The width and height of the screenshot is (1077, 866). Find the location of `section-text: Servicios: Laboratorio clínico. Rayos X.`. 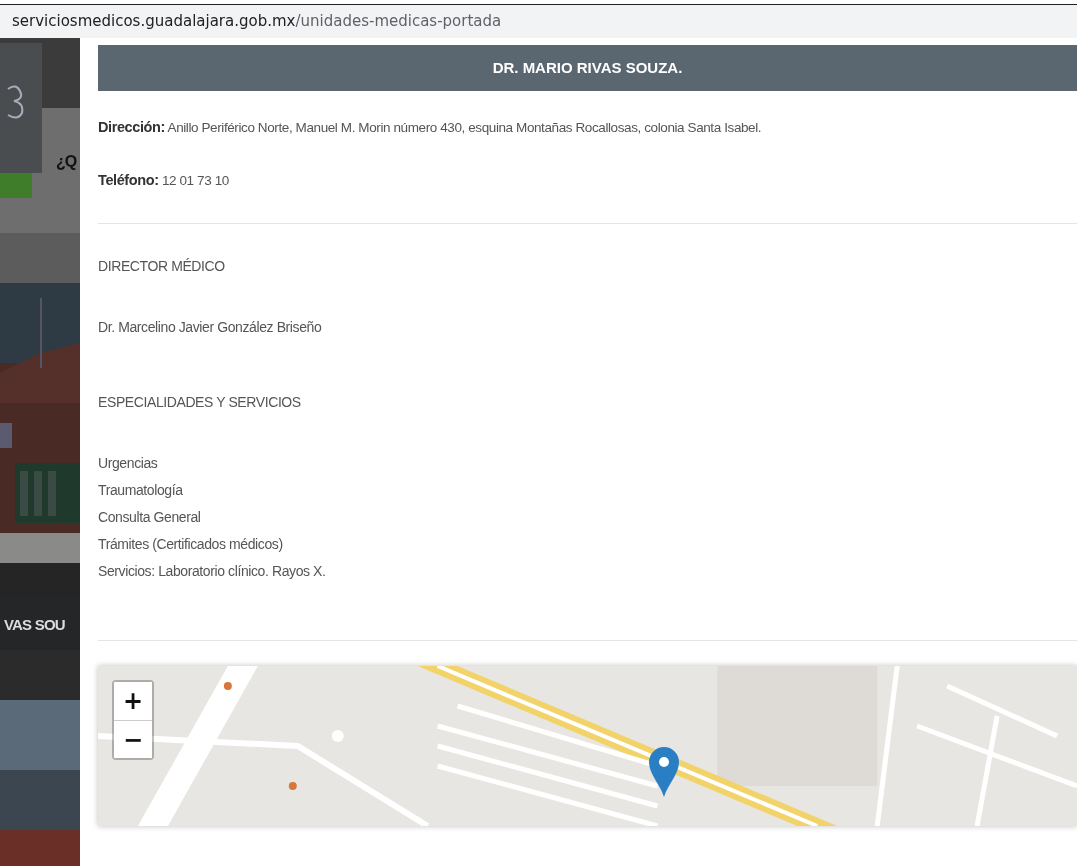

section-text: Servicios: Laboratorio clínico. Rayos X. is located at coordinates (212, 571).